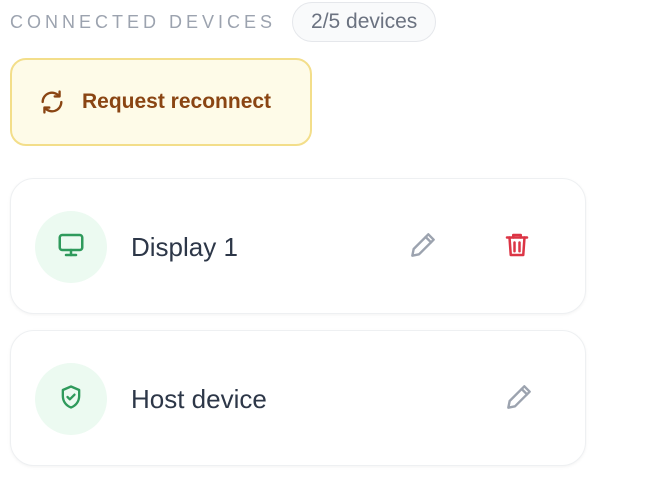 Image resolution: width=656 pixels, height=494 pixels. Describe the element at coordinates (199, 399) in the screenshot. I see `device-name: Host device` at that location.